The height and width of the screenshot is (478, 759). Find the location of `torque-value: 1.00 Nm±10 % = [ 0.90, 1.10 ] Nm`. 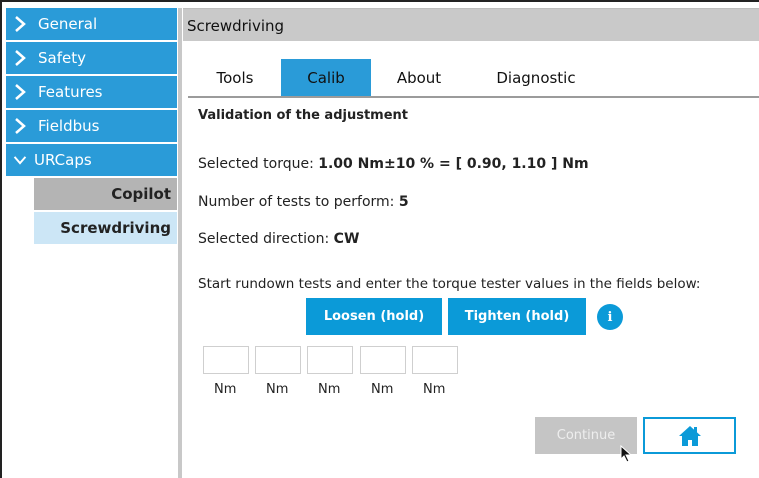

torque-value: 1.00 Nm±10 % = [ 0.90, 1.10 ] Nm is located at coordinates (453, 164).